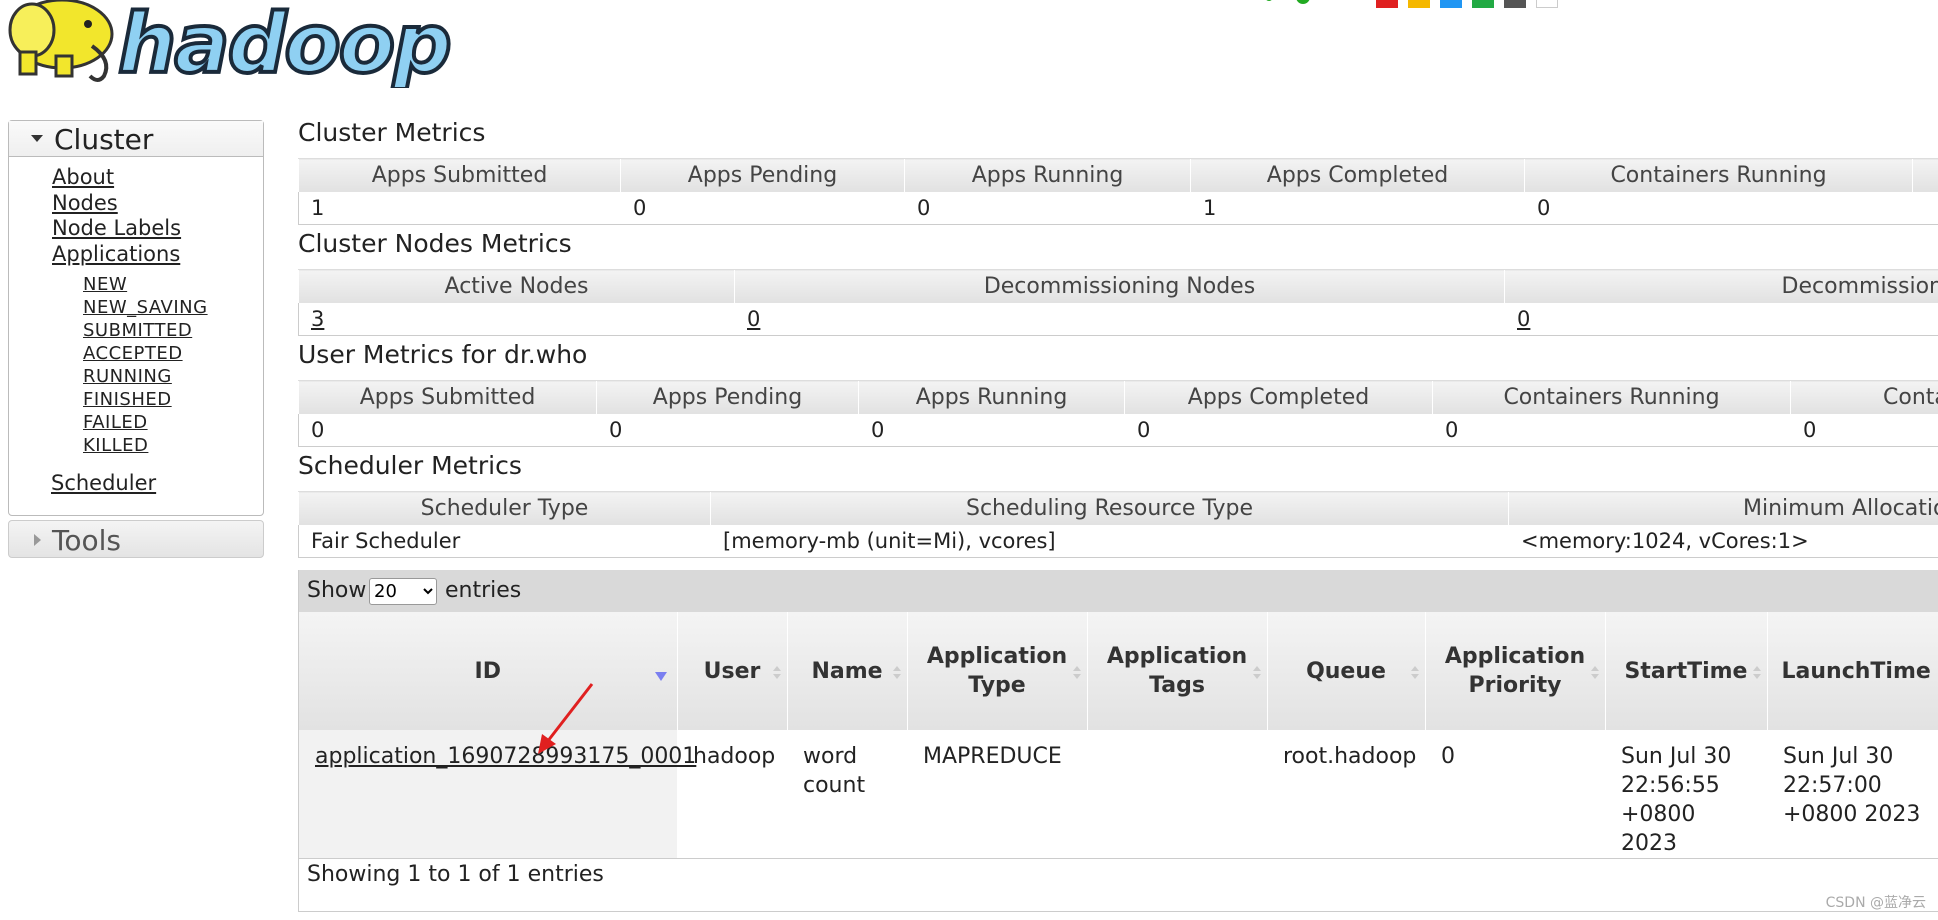 The image size is (1938, 920). I want to click on state-link-running: RUNNING, so click(145, 376).